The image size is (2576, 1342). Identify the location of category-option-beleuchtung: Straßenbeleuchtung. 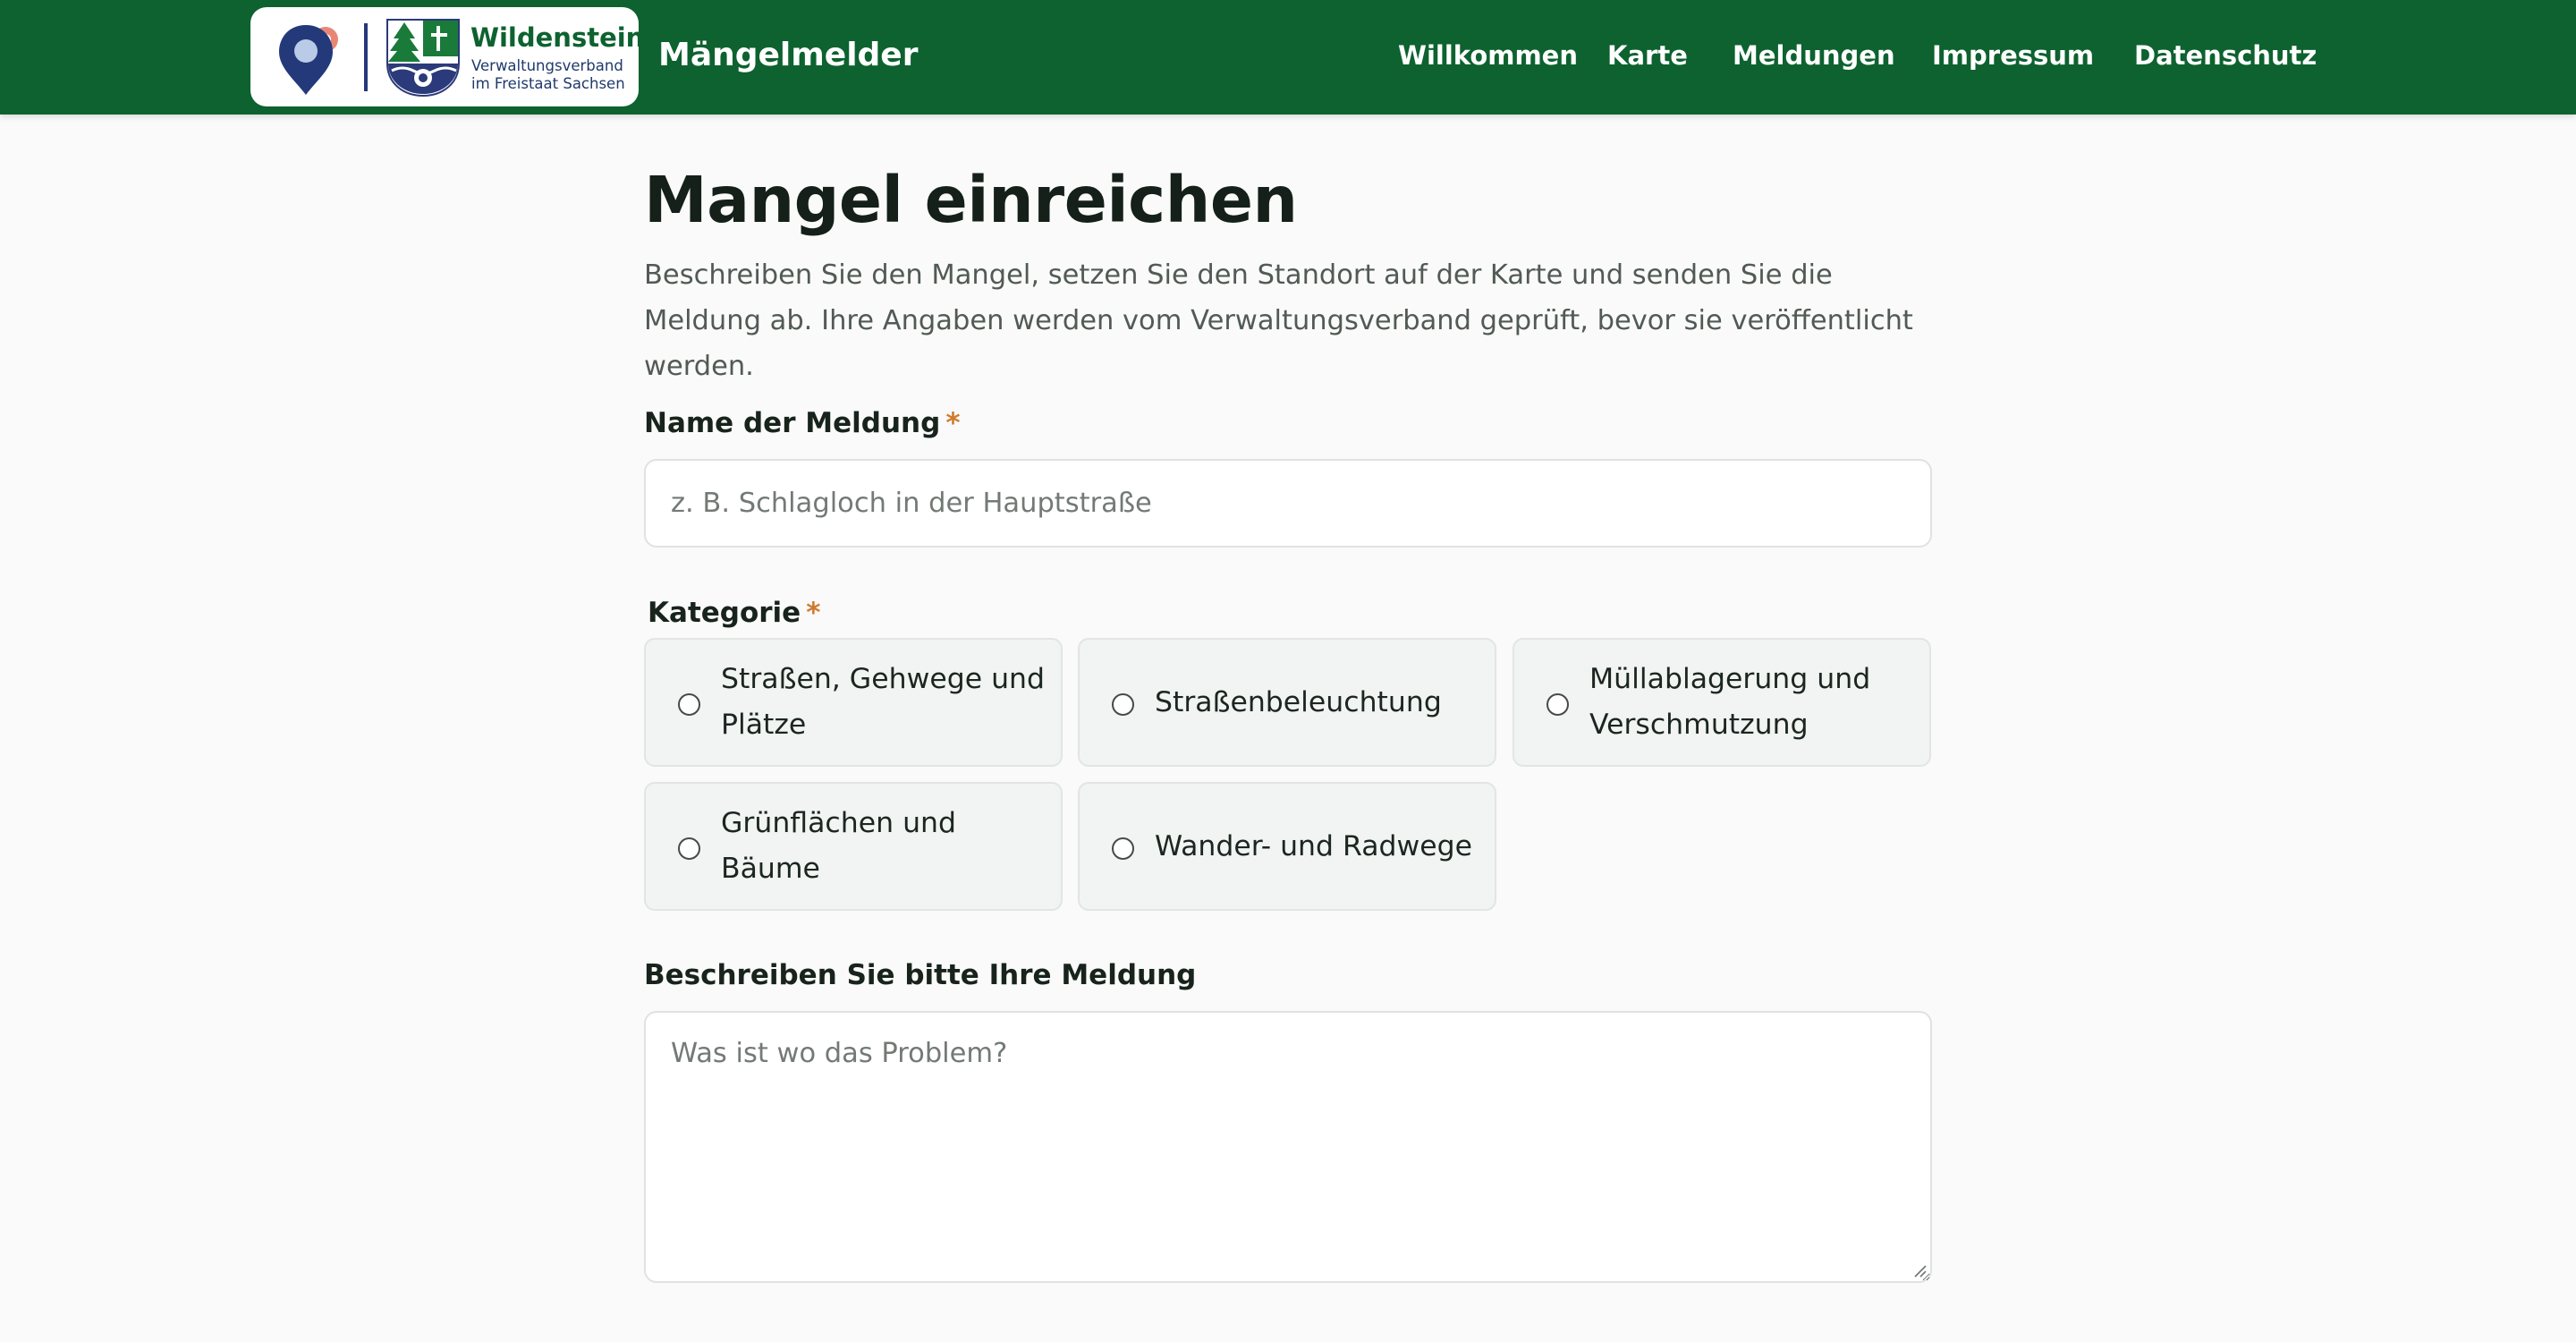
(1287, 702).